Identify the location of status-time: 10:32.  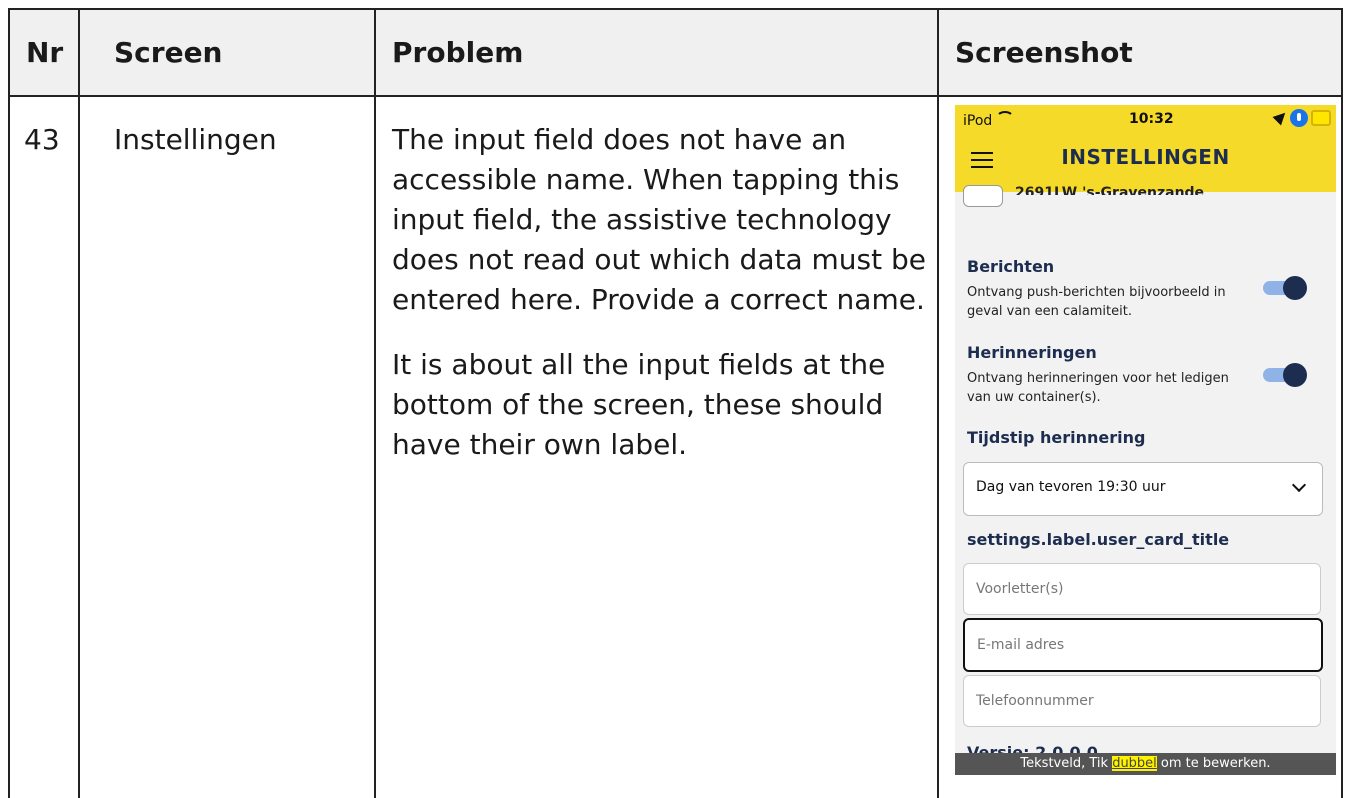
(1151, 119).